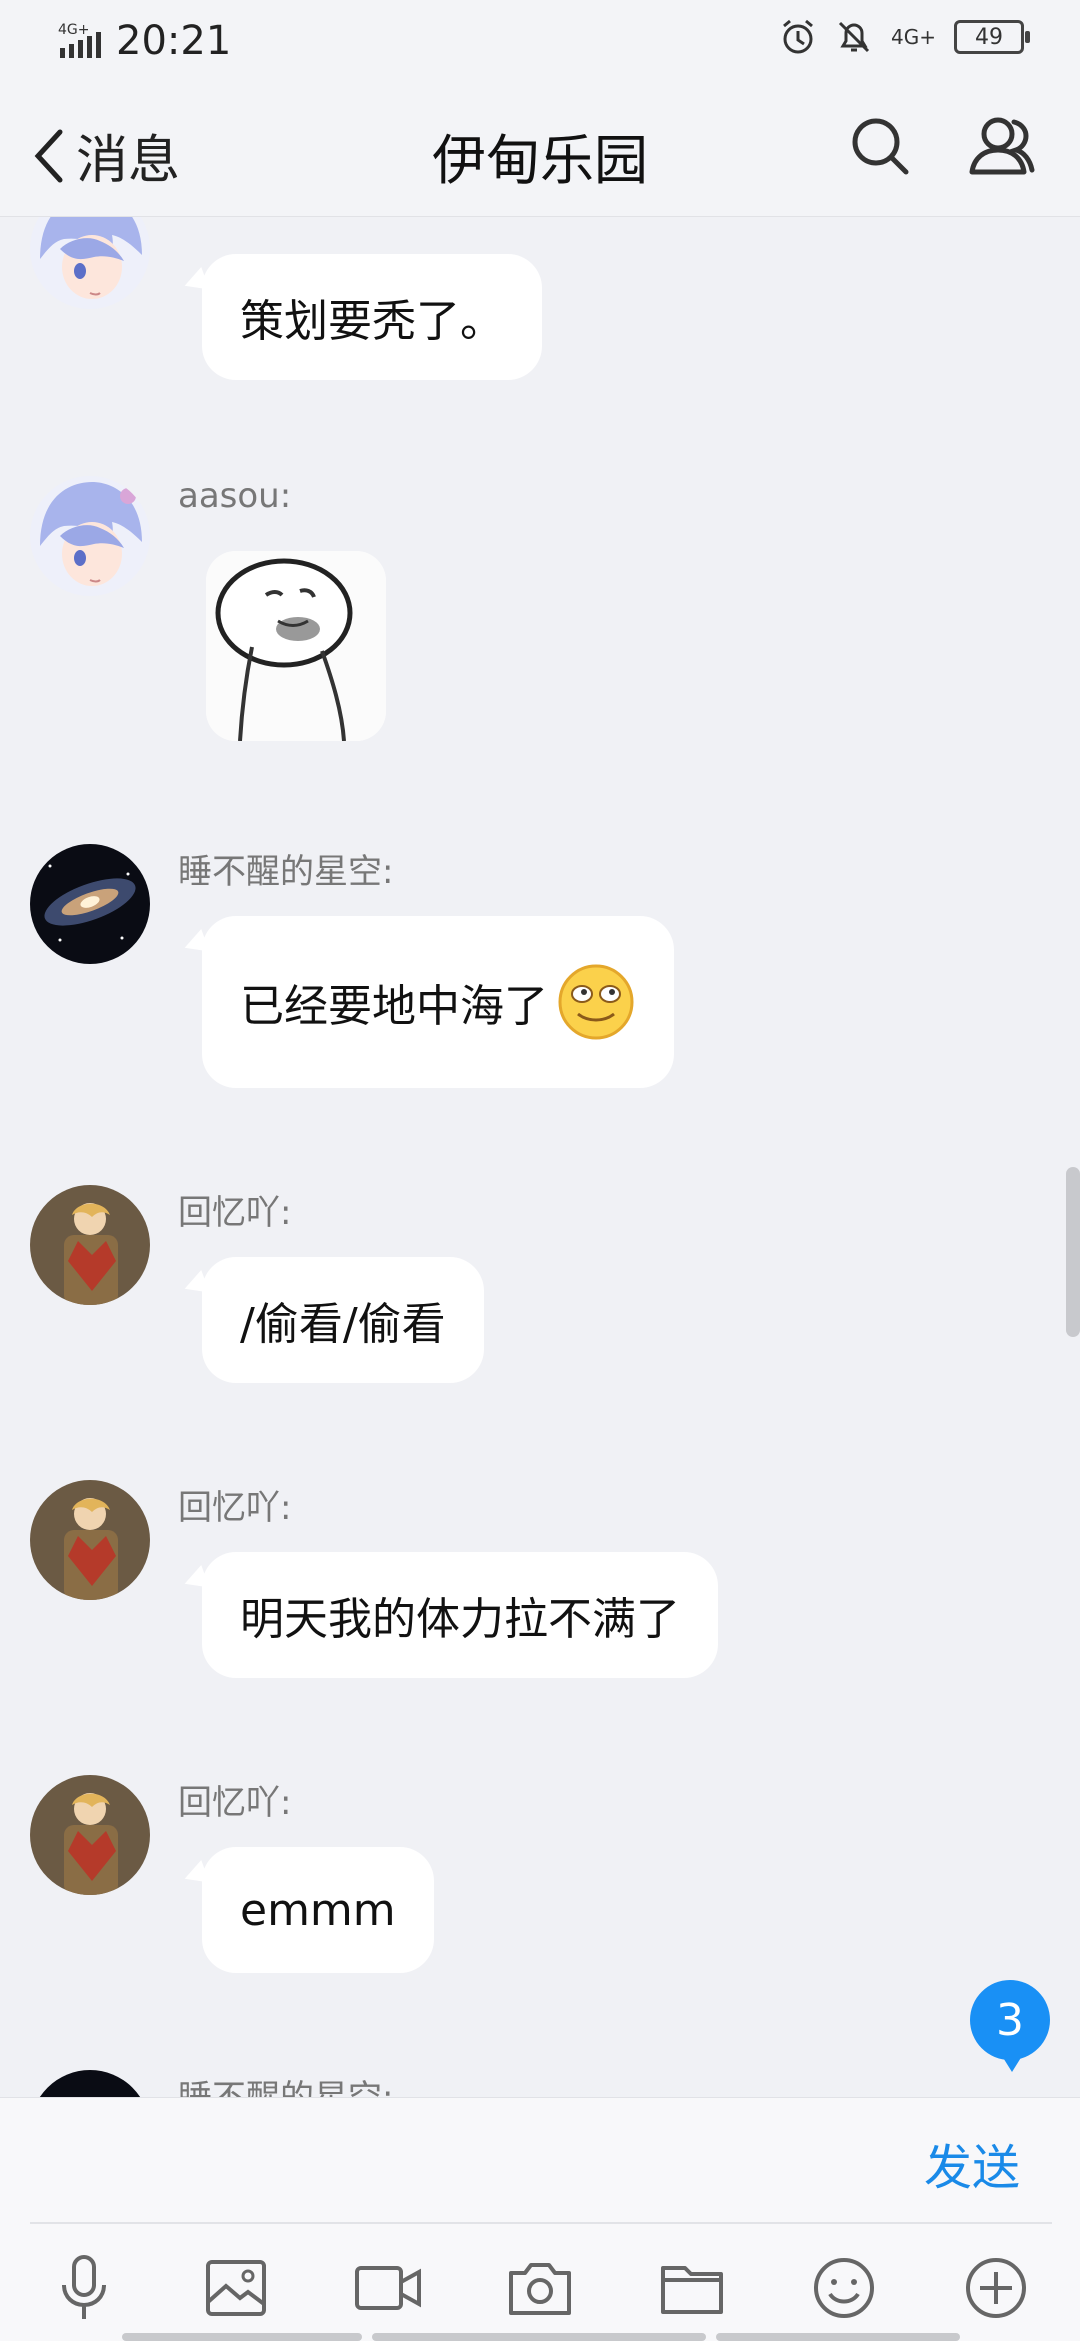 Image resolution: width=1080 pixels, height=2341 pixels. Describe the element at coordinates (174, 41) in the screenshot. I see `clock: 20:21` at that location.